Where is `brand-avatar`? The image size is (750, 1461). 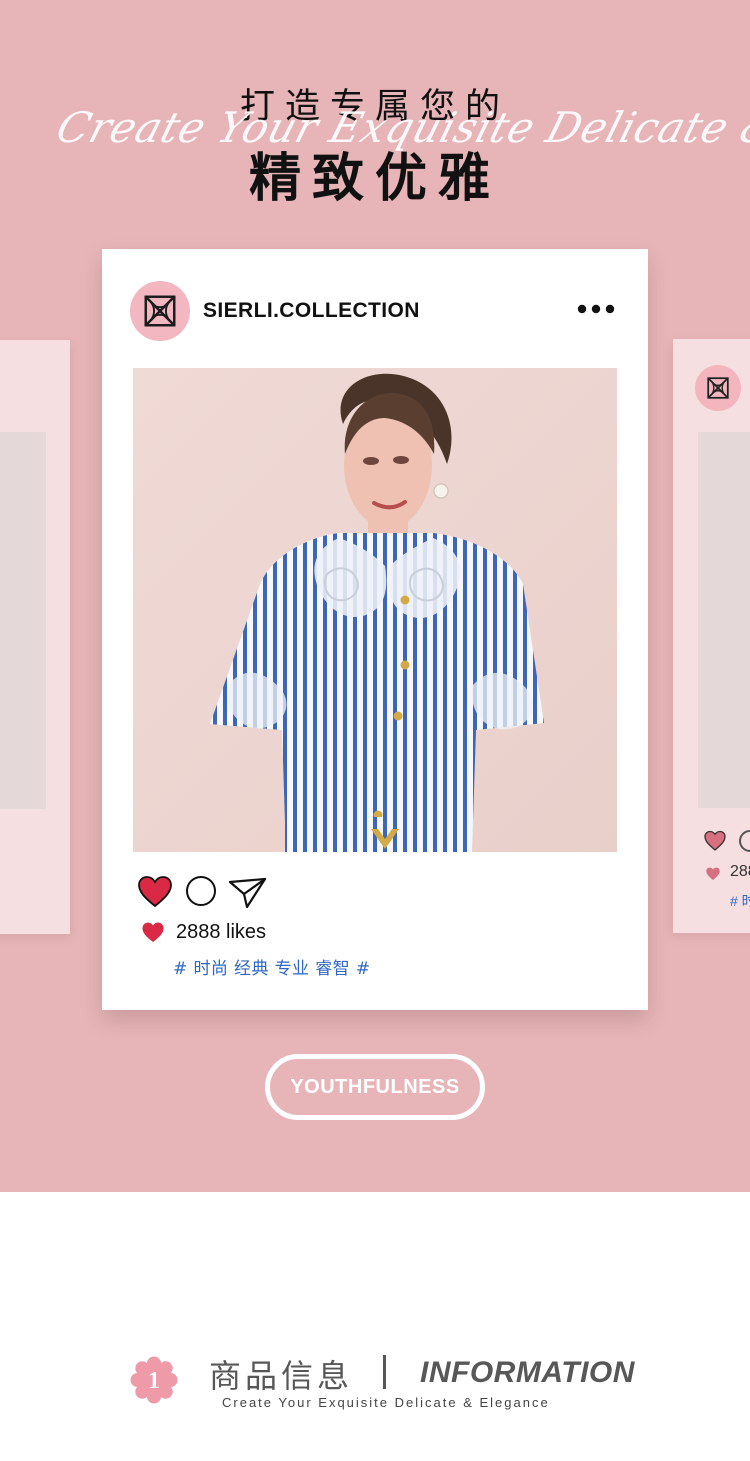 brand-avatar is located at coordinates (160, 311).